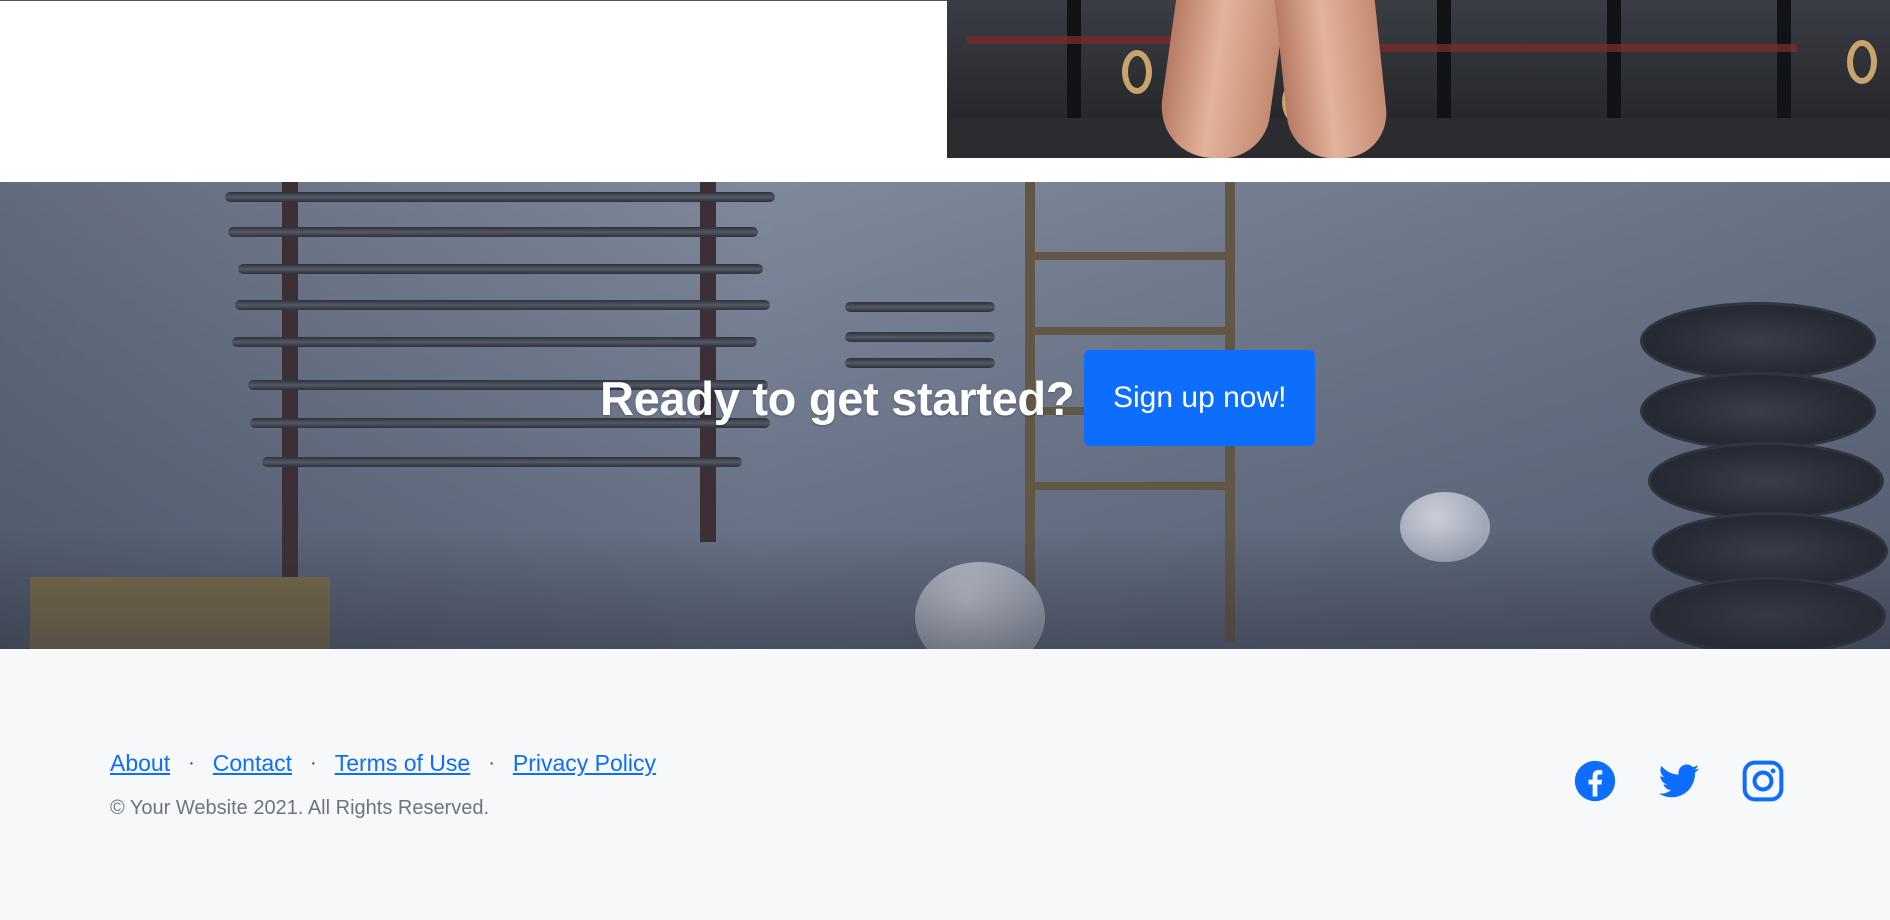 The width and height of the screenshot is (1890, 920). What do you see at coordinates (140, 763) in the screenshot?
I see `about-link: About` at bounding box center [140, 763].